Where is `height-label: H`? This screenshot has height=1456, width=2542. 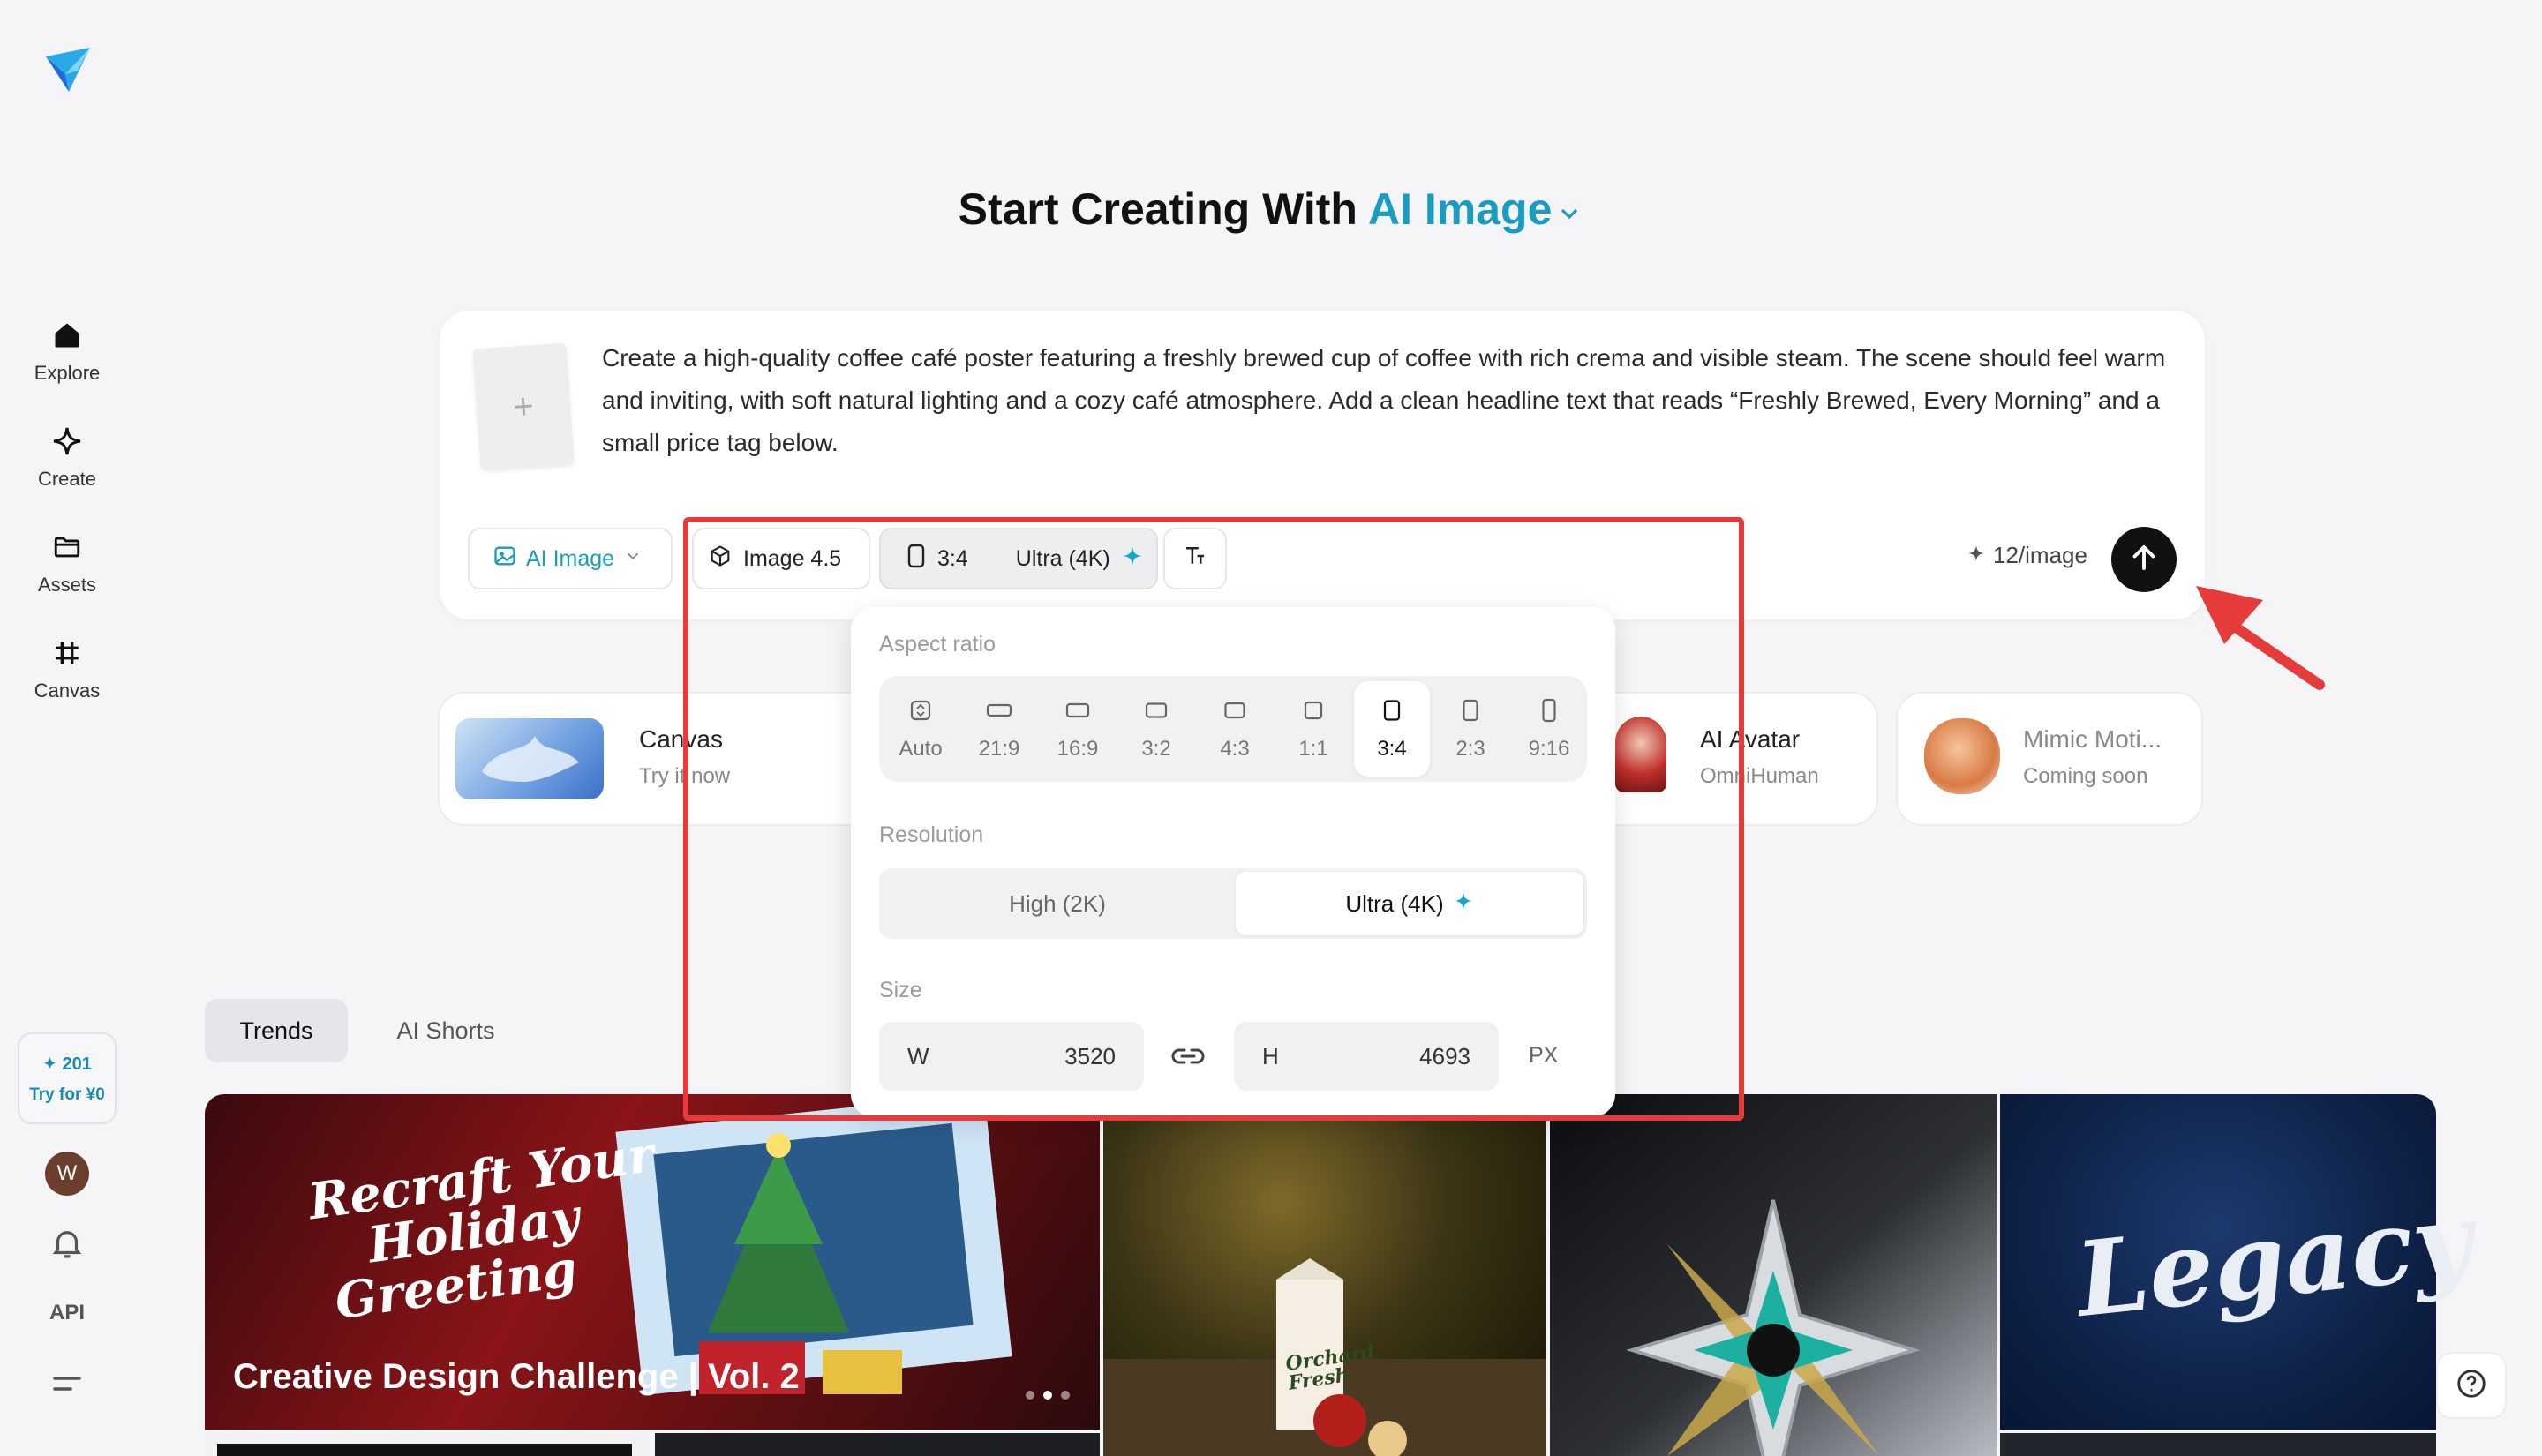
height-label: H is located at coordinates (1270, 1055).